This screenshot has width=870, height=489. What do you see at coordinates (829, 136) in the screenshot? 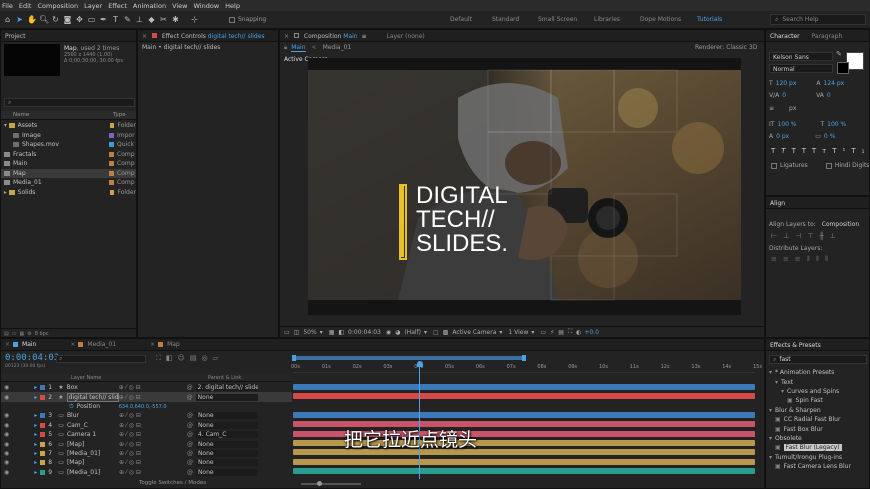
I see `tsume-value: 0 %` at bounding box center [829, 136].